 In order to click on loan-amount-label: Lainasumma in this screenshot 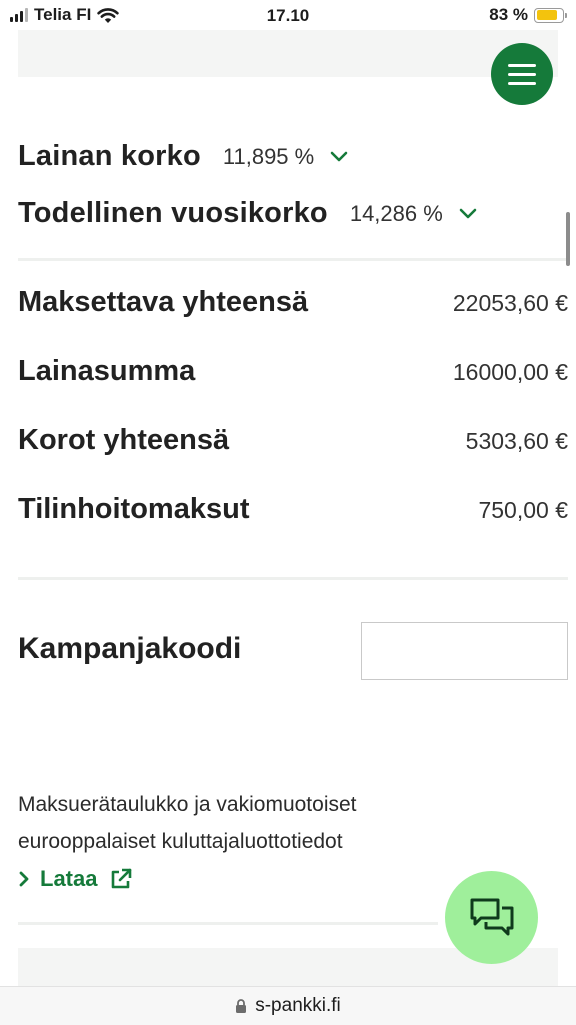, I will do `click(107, 371)`.